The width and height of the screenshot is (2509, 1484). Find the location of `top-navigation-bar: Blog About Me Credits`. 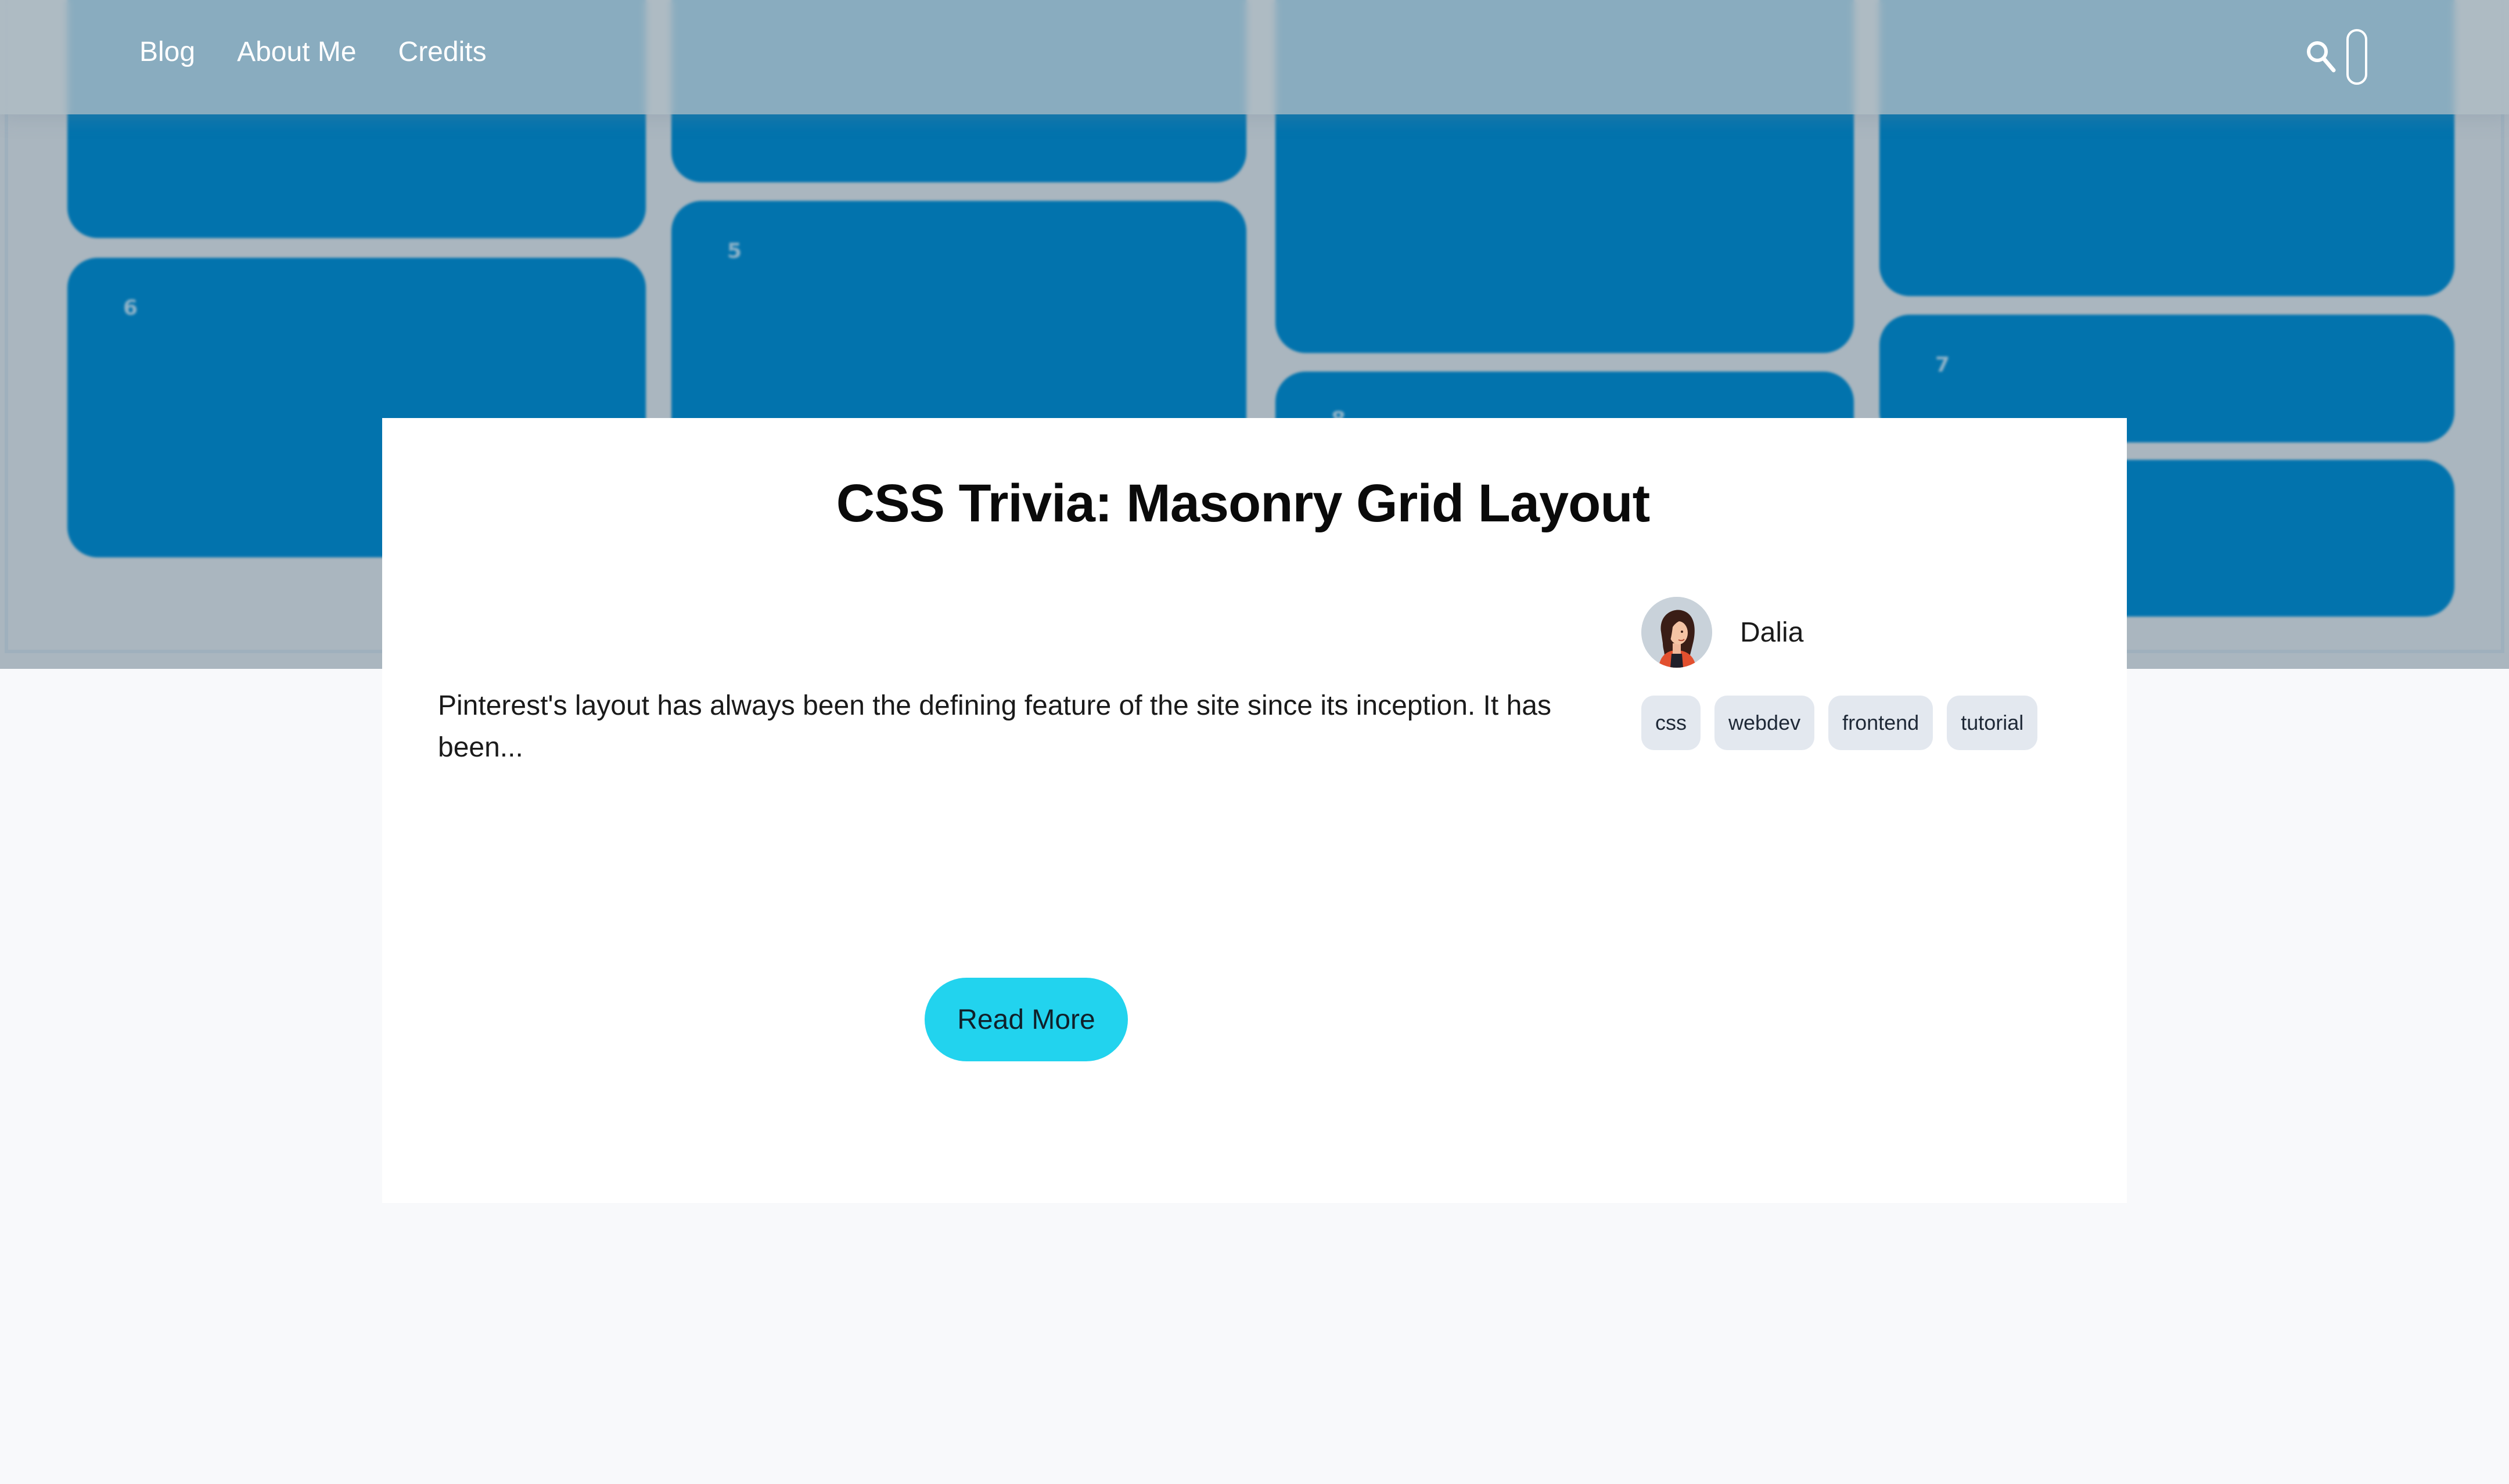

top-navigation-bar: Blog About Me Credits is located at coordinates (1254, 57).